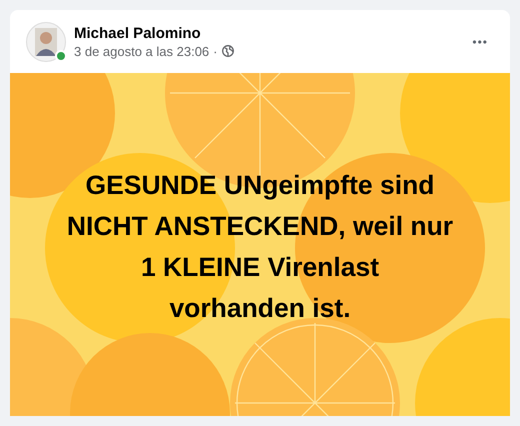  I want to click on post-text-line: 1 KLEINE Virenlast, so click(260, 267).